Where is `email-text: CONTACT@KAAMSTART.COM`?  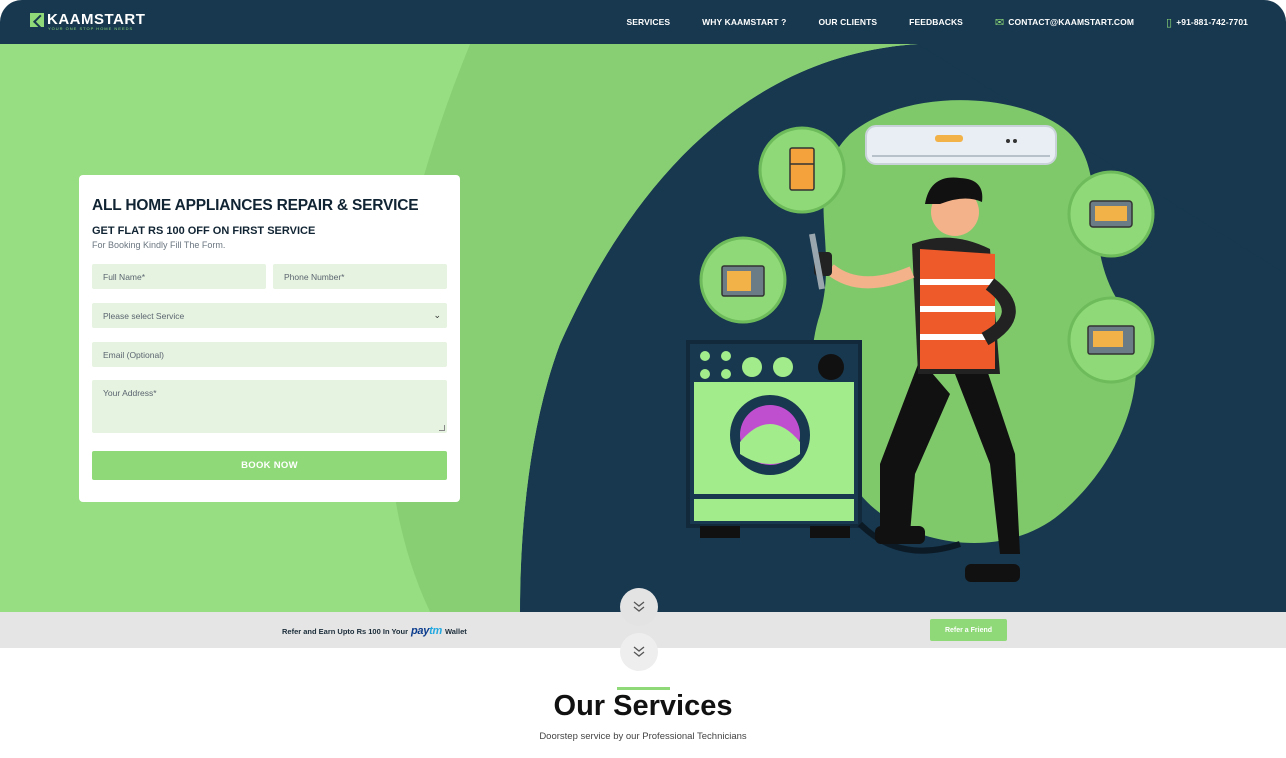 email-text: CONTACT@KAAMSTART.COM is located at coordinates (1071, 22).